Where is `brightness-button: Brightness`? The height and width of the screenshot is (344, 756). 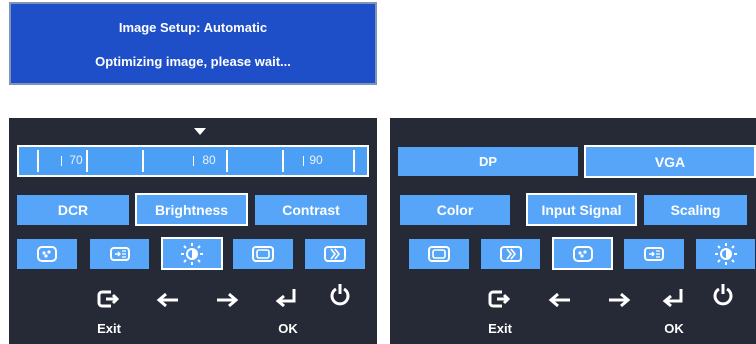
brightness-button: Brightness is located at coordinates (191, 209).